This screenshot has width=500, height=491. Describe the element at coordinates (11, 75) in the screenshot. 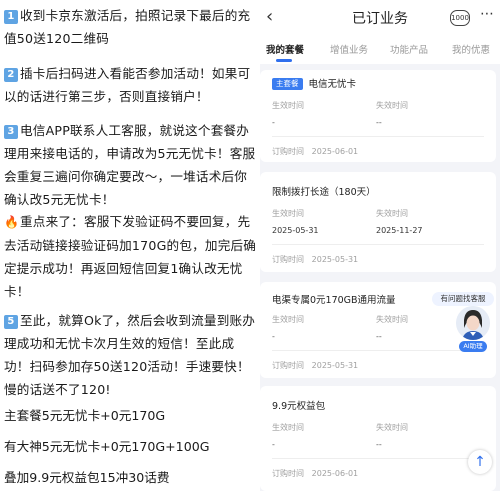

I see `number-2-icon: 2` at that location.